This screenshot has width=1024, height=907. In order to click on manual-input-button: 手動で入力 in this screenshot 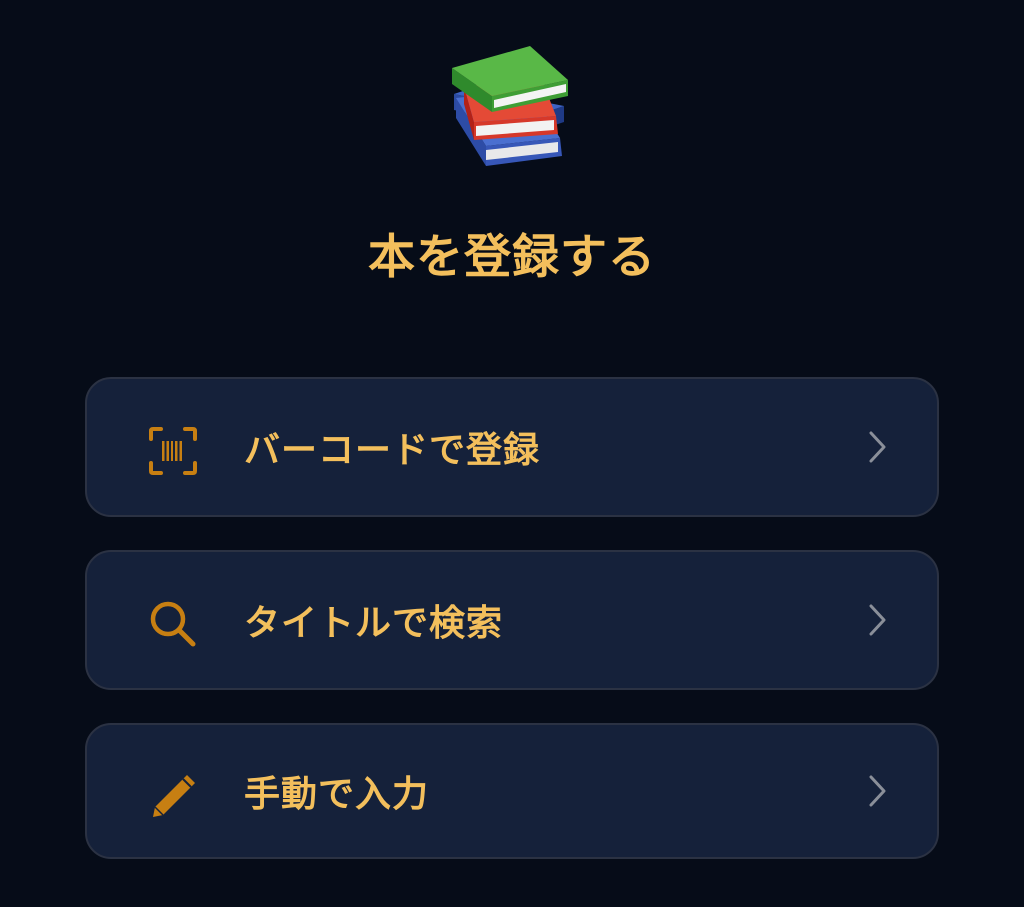, I will do `click(512, 791)`.